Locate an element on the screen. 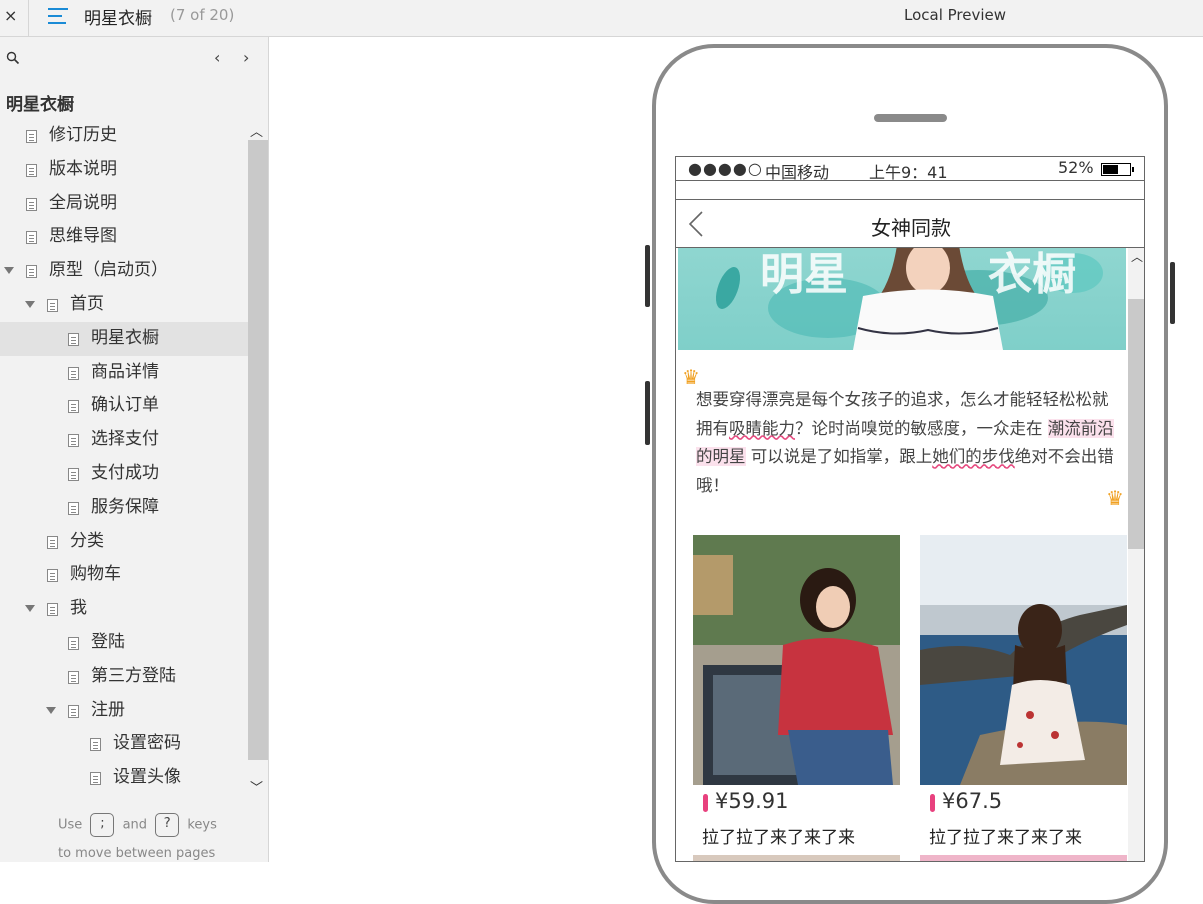 The image size is (1203, 904). sidebar-item-label: 原型（启动页） is located at coordinates (108, 270).